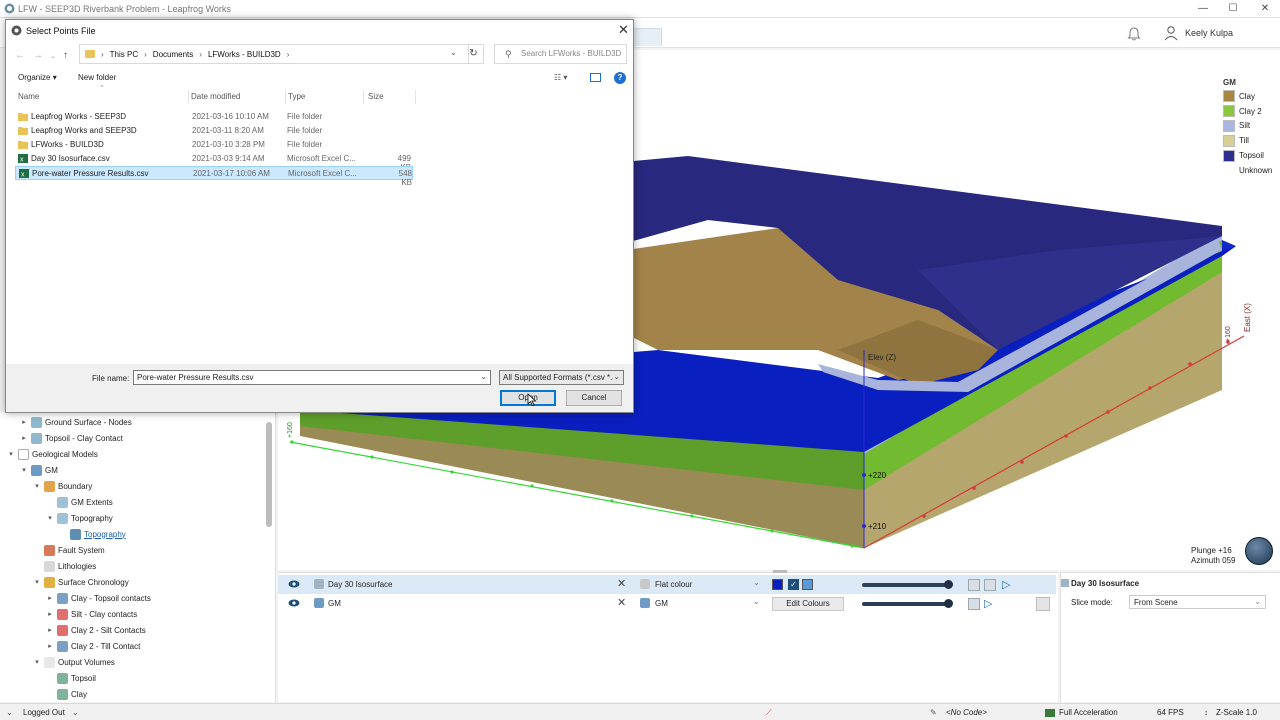 This screenshot has width=1280, height=720. Describe the element at coordinates (1233, 9) in the screenshot. I see `maximize-button: ☐` at that location.